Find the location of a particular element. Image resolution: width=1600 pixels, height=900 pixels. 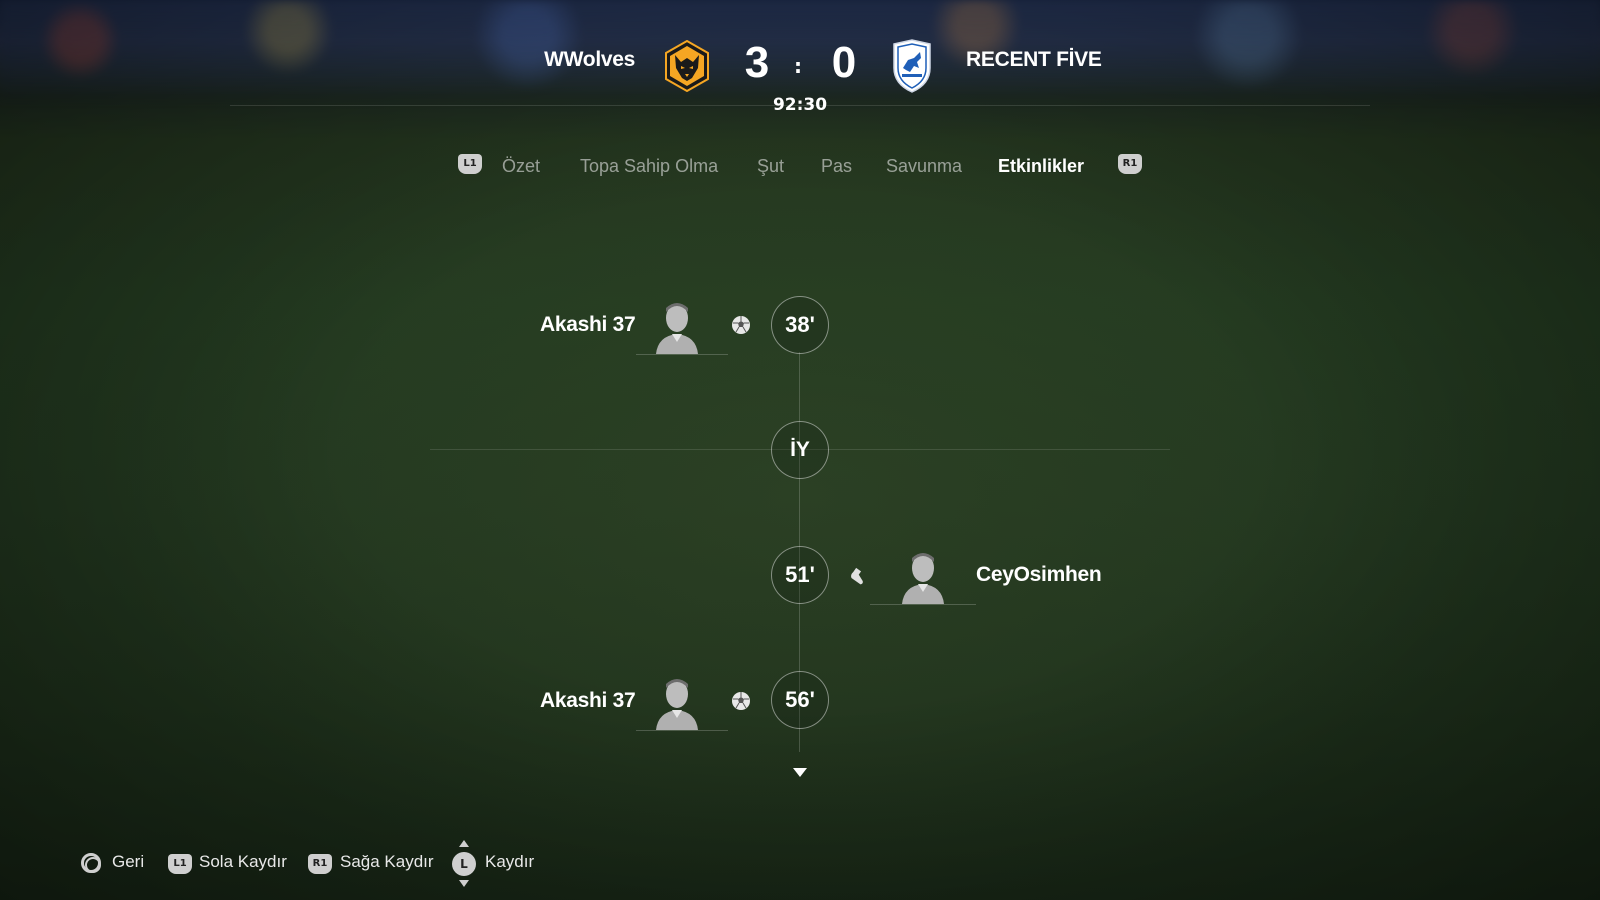

tab-pas: Pas is located at coordinates (836, 166).